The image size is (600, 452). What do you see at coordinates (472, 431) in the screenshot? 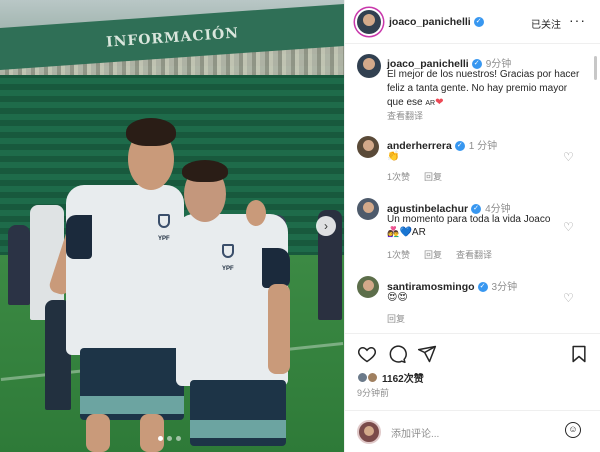
I see `comment-composer: 添加评论... ☺` at bounding box center [472, 431].